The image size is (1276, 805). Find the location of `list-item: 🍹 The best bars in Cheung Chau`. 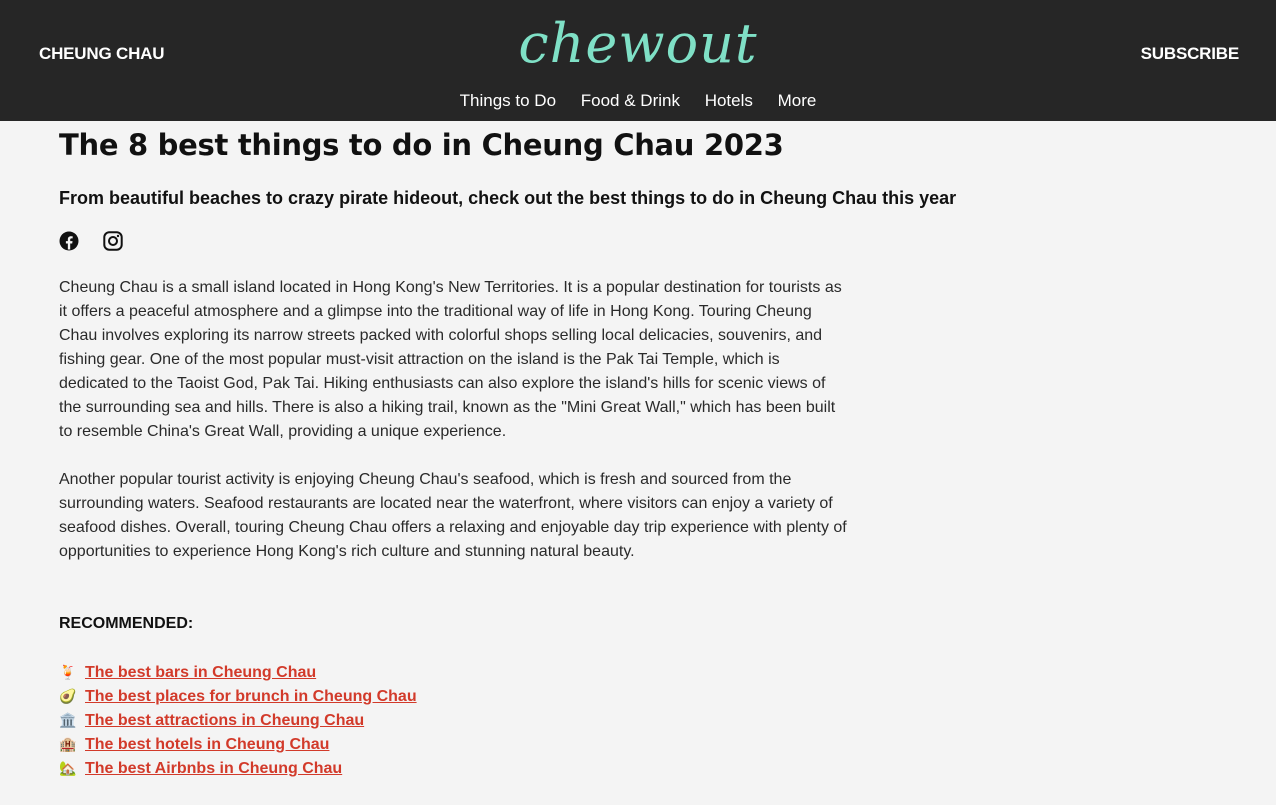

list-item: 🍹 The best bars in Cheung Chau is located at coordinates (238, 672).